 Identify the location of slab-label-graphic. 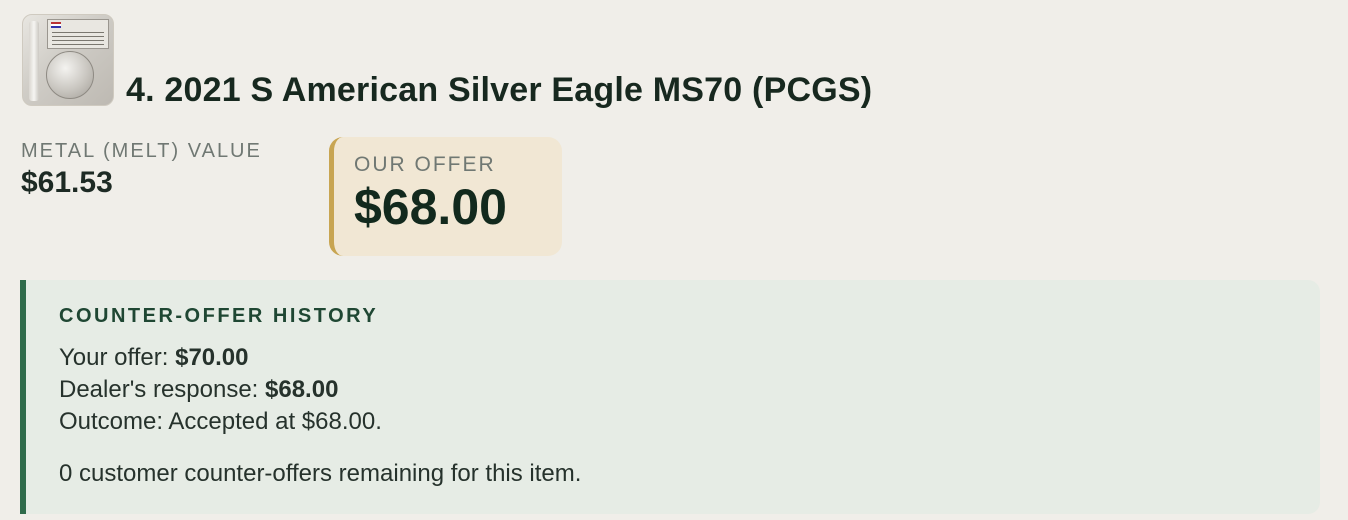
(78, 34).